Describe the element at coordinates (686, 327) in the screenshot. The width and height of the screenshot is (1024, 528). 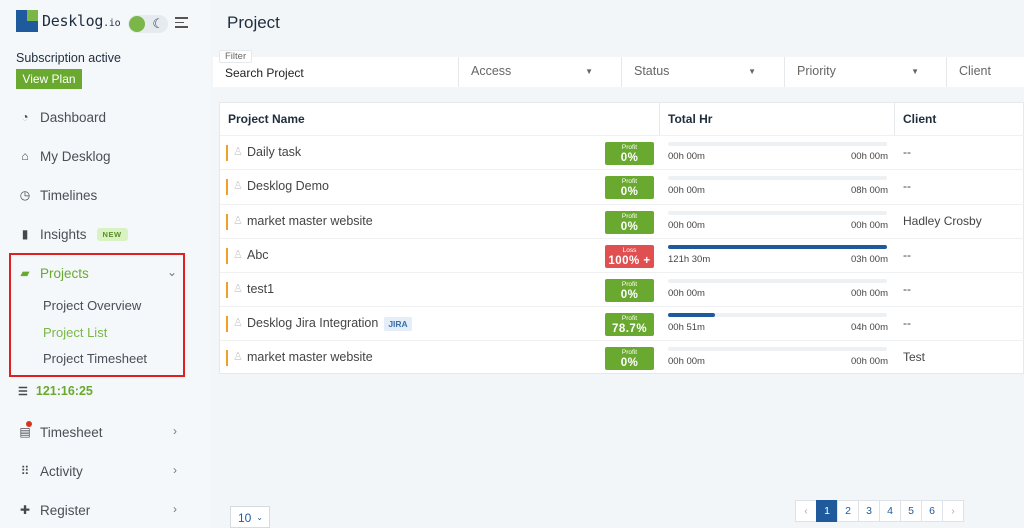
I see `hours-spent: 00h 51m` at that location.